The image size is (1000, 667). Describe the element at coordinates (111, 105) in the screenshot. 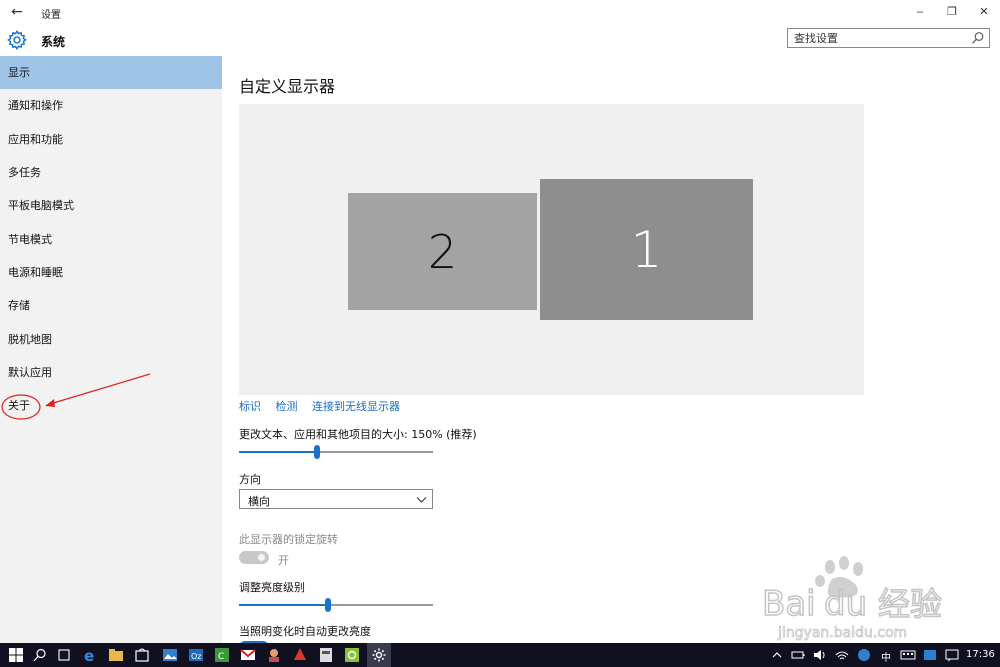

I see `sidebar-item-notifications: 通知和操作` at that location.